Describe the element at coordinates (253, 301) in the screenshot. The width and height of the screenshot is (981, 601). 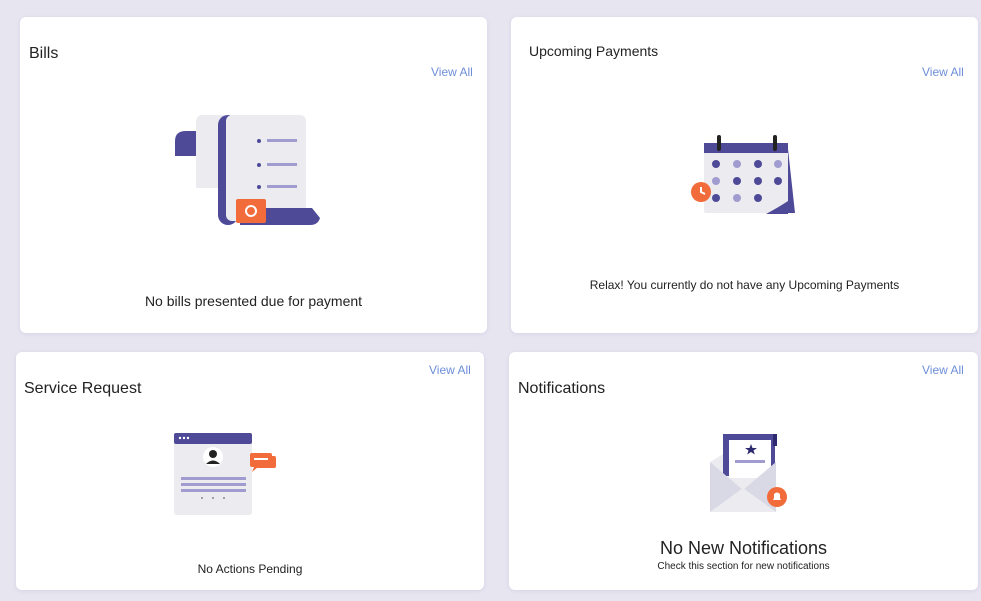
I see `bills-empty-message: No bills presented due for payment` at that location.